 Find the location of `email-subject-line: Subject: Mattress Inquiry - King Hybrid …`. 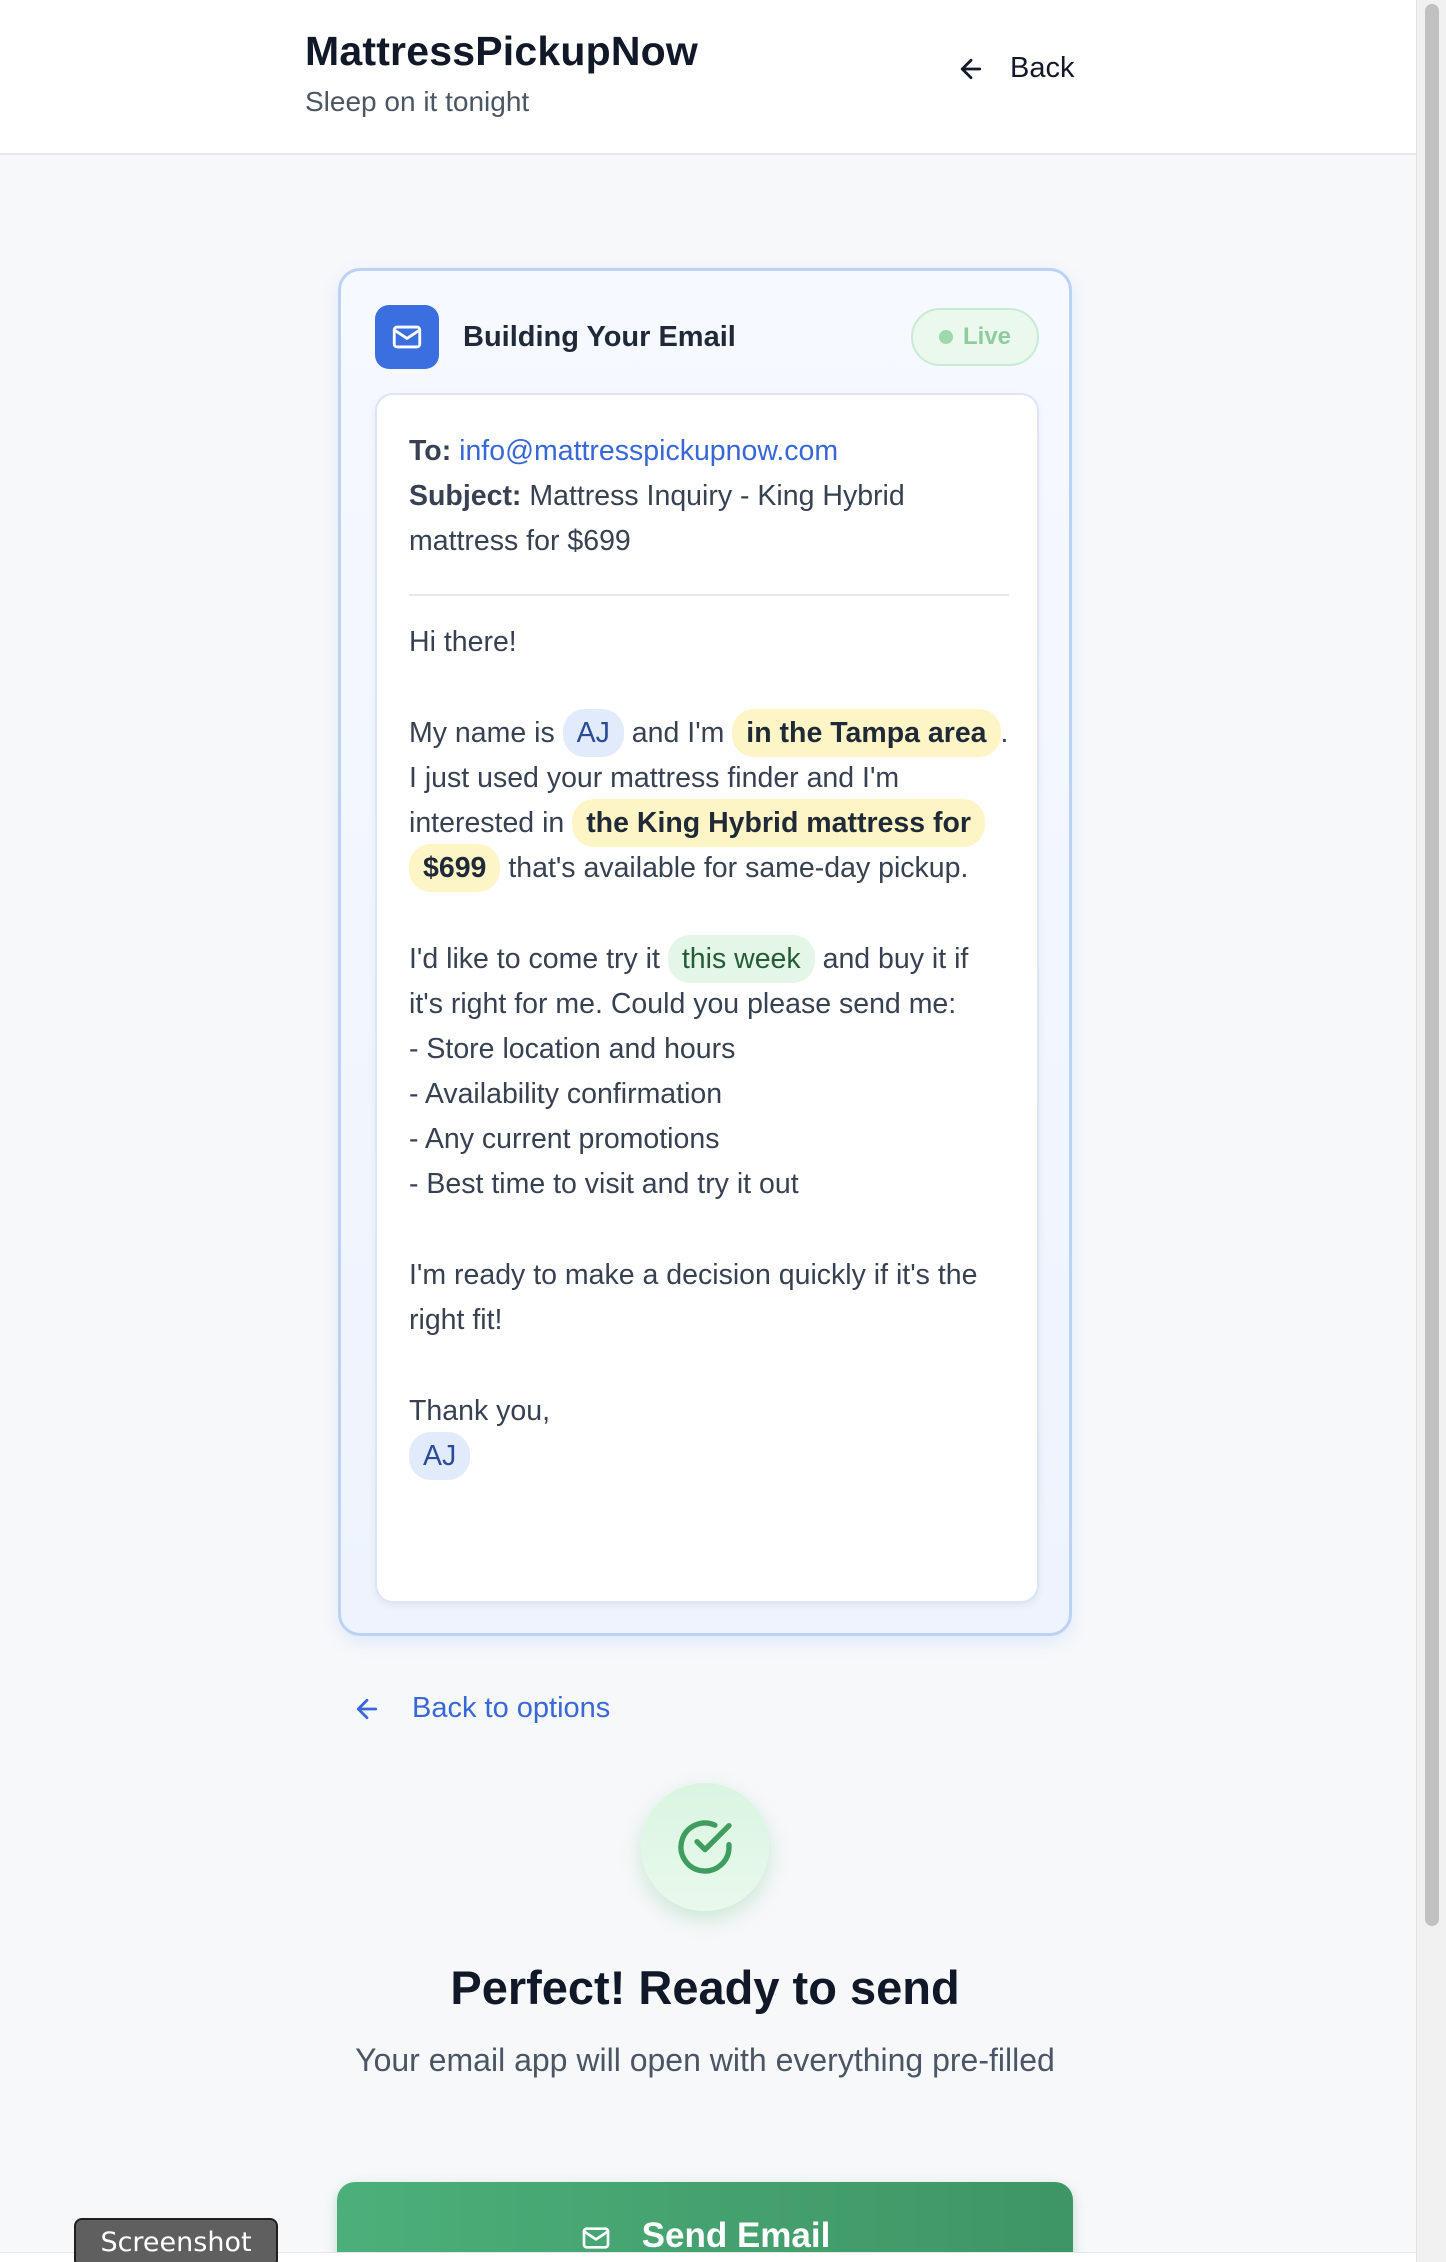

email-subject-line: Subject: Mattress Inquiry - King Hybrid … is located at coordinates (709, 519).